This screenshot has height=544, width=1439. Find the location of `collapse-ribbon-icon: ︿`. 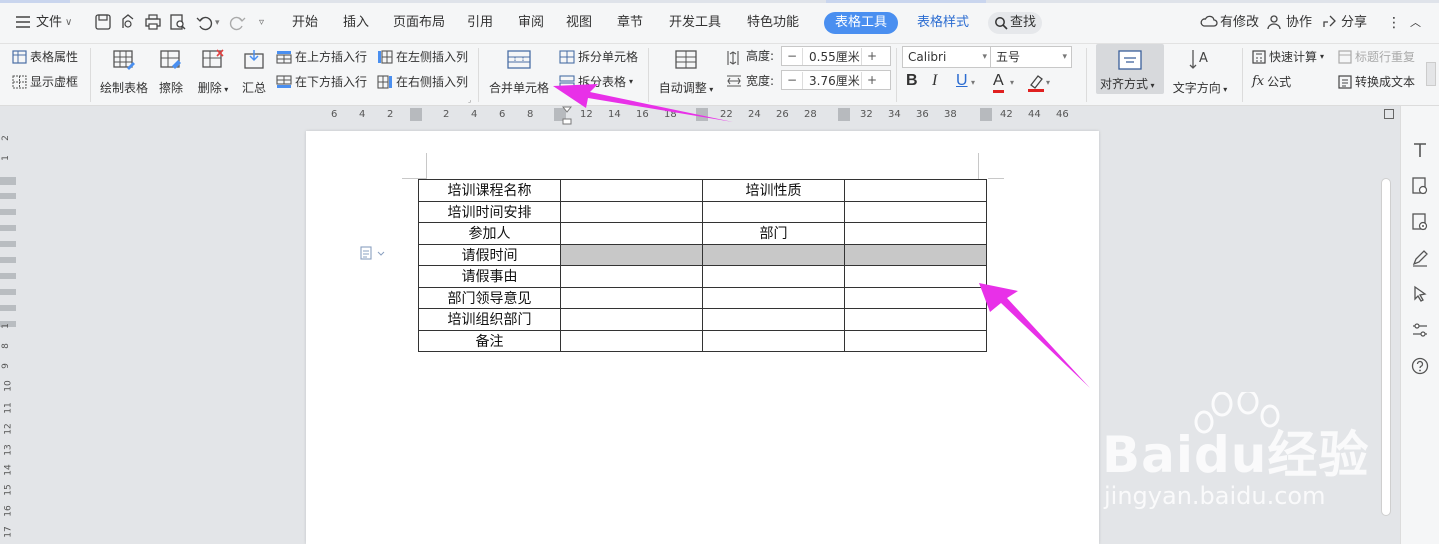

collapse-ribbon-icon: ︿ is located at coordinates (1415, 23).